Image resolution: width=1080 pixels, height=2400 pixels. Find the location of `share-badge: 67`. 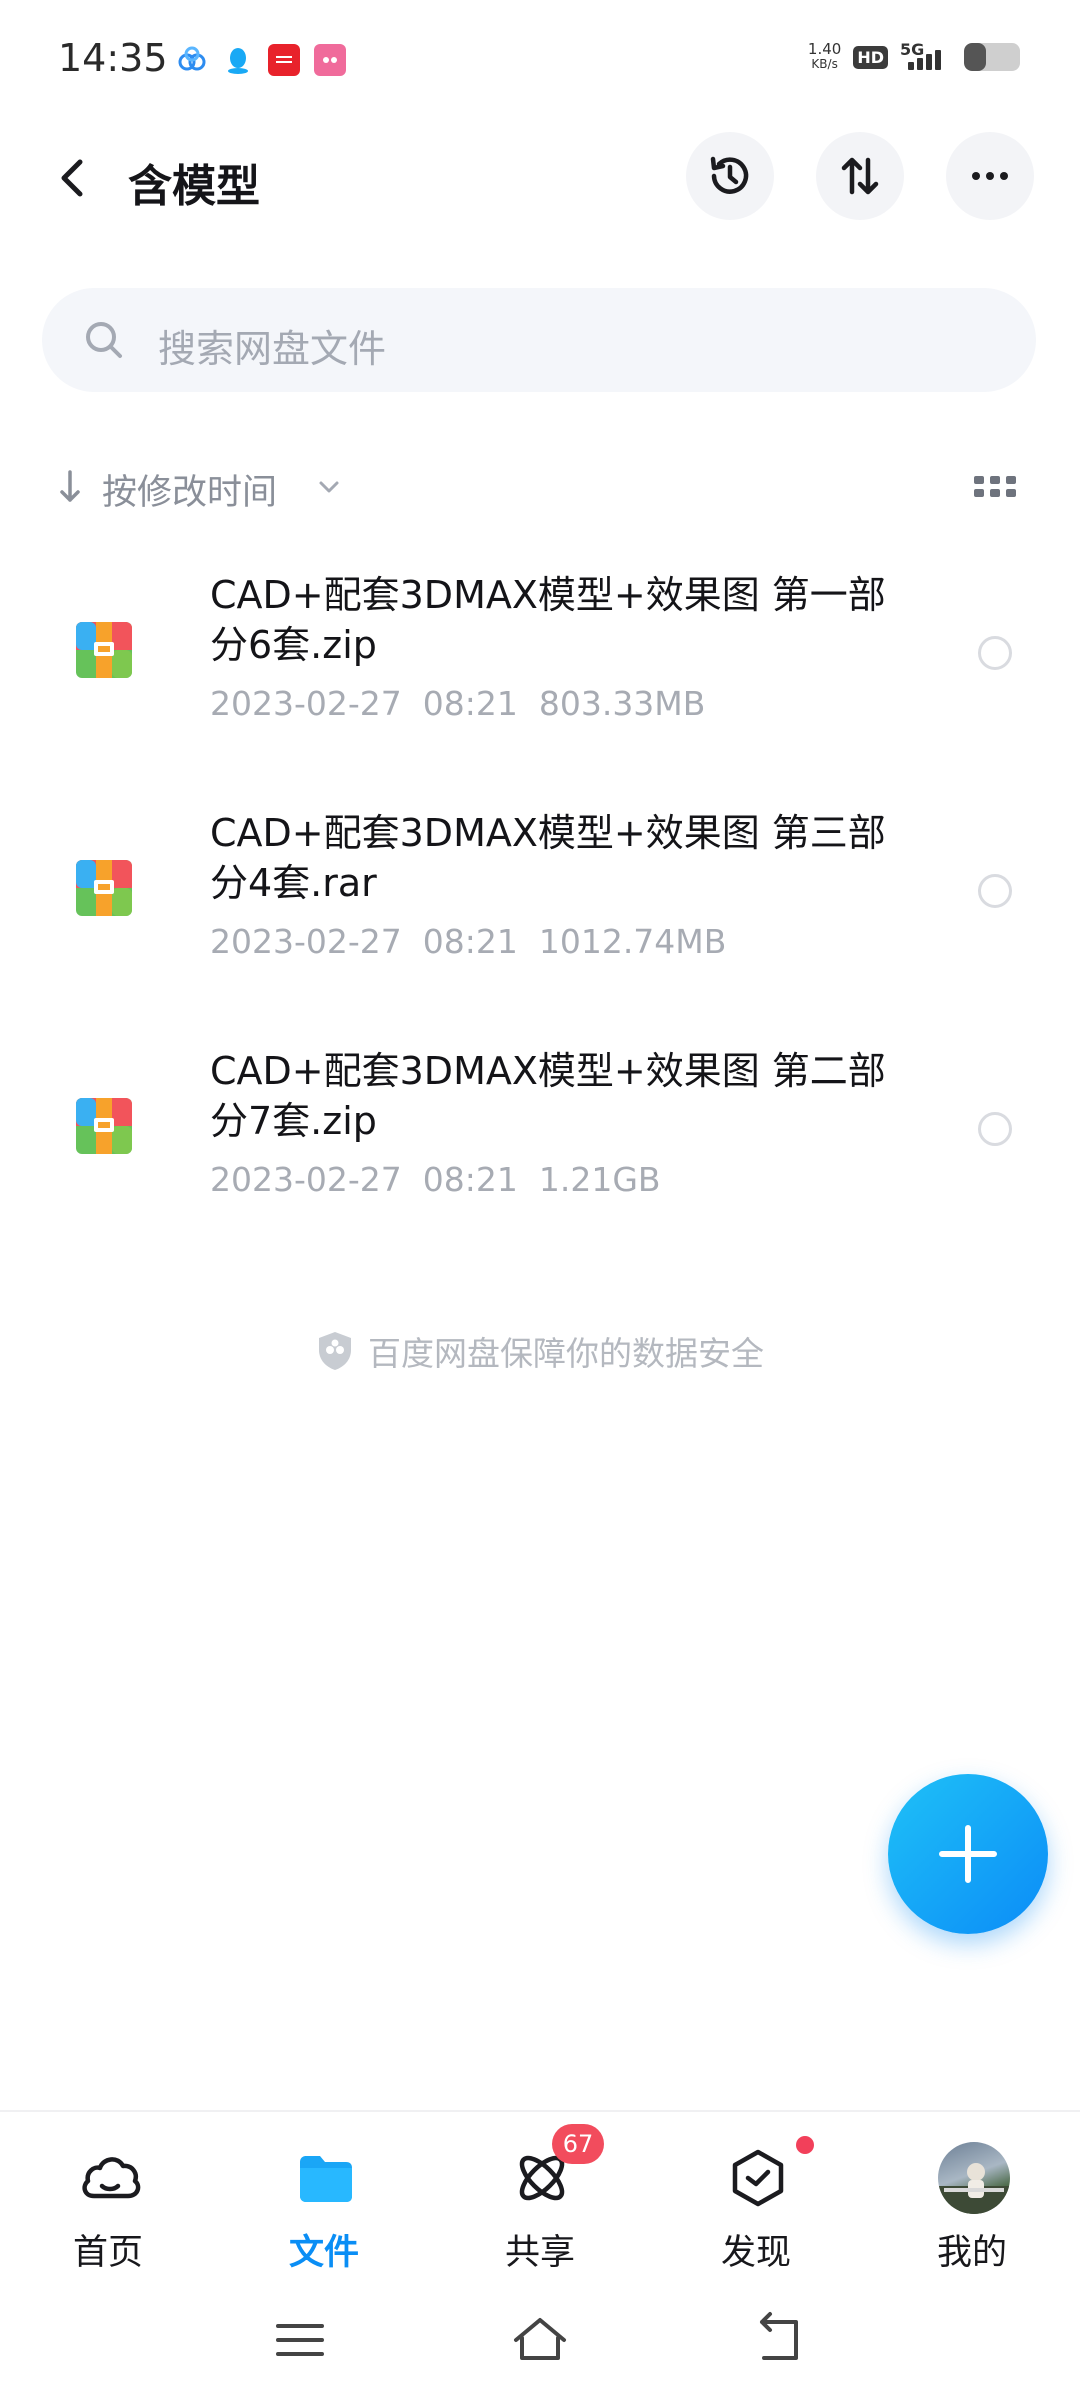

share-badge: 67 is located at coordinates (578, 2144).